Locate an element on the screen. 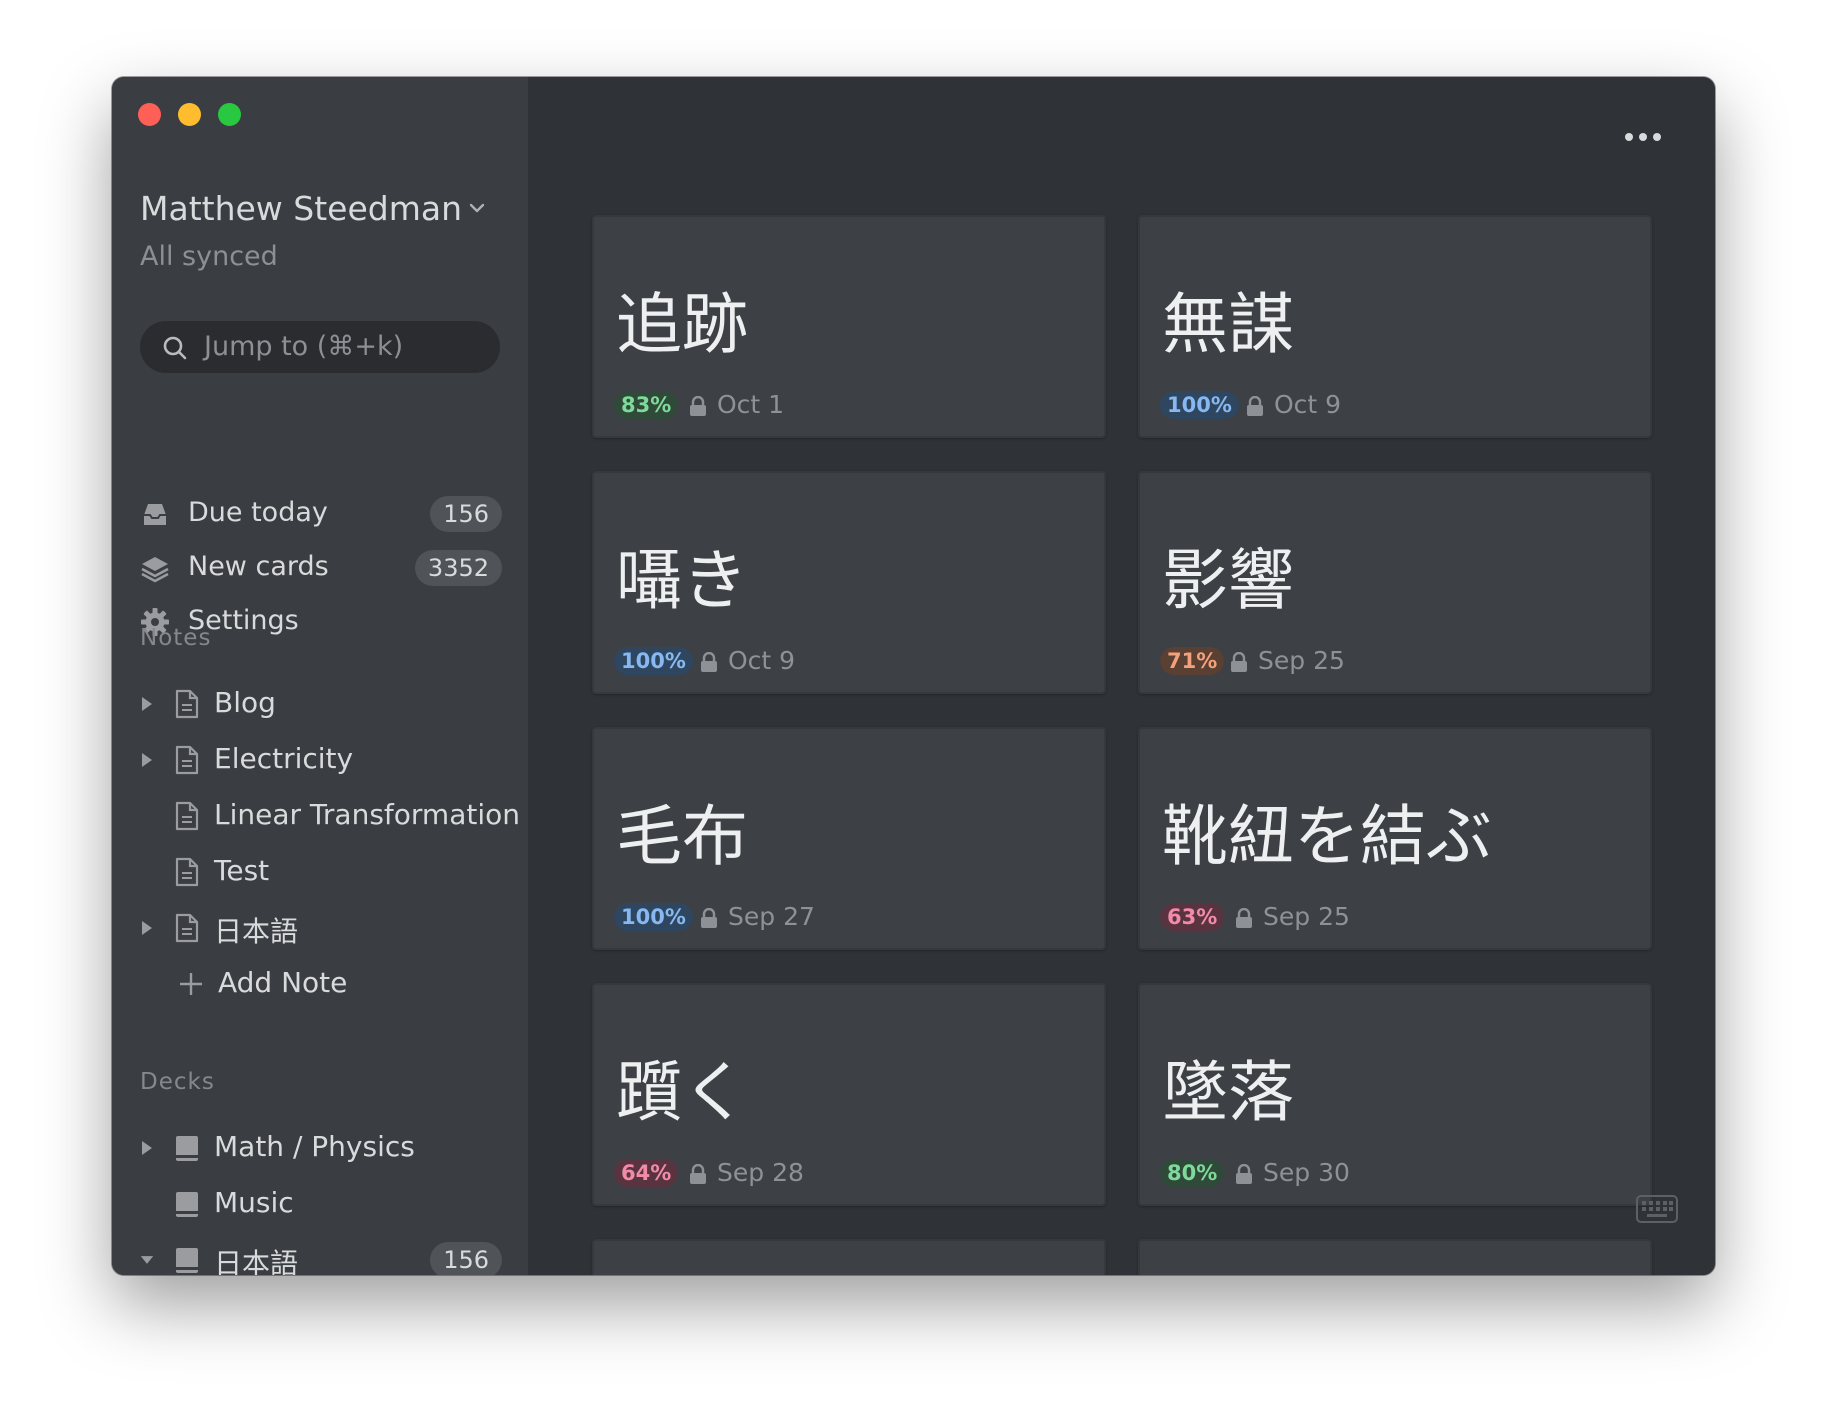 This screenshot has width=1828, height=1424. note-item-blog: Blog is located at coordinates (321, 704).